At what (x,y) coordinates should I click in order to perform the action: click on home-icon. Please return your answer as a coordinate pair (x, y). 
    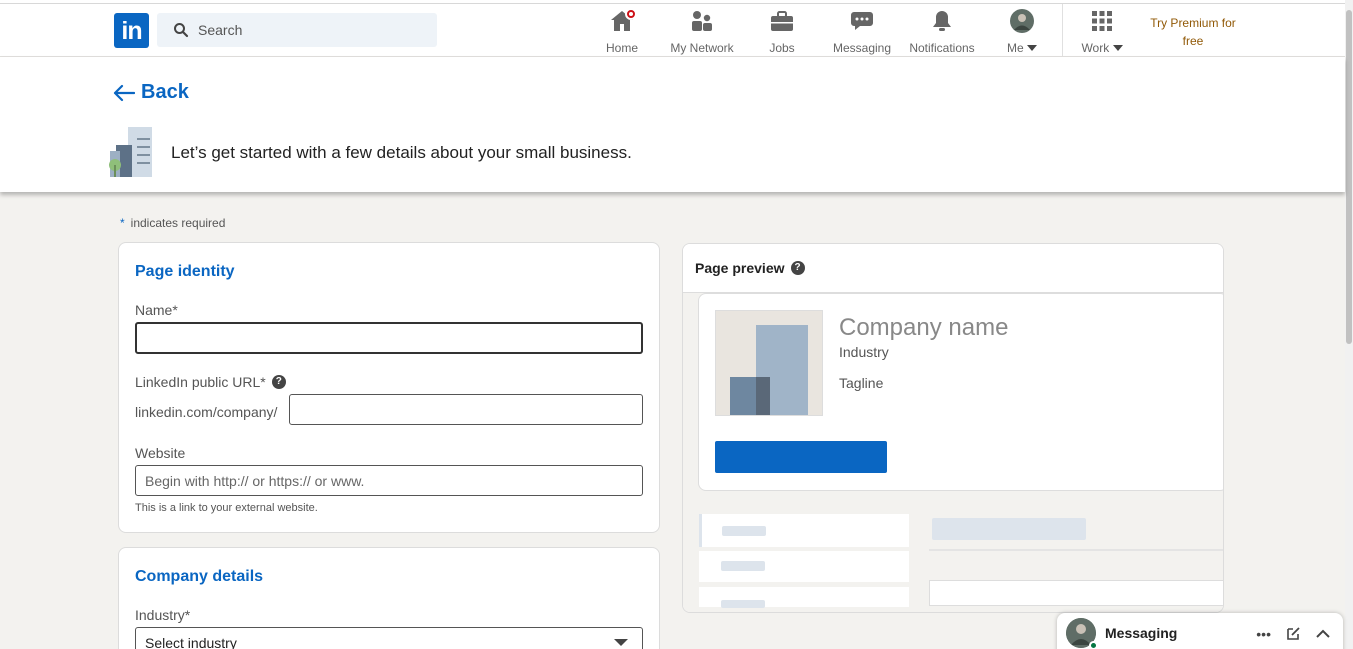
    Looking at the image, I should click on (623, 21).